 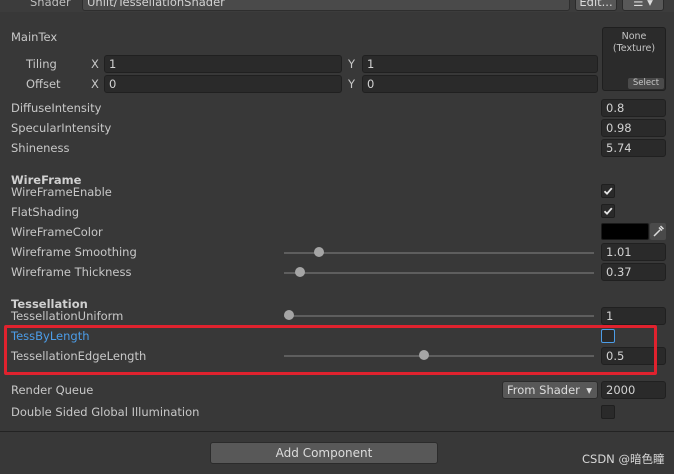 What do you see at coordinates (633, 252) in the screenshot?
I see `smoothing-input: 1.01` at bounding box center [633, 252].